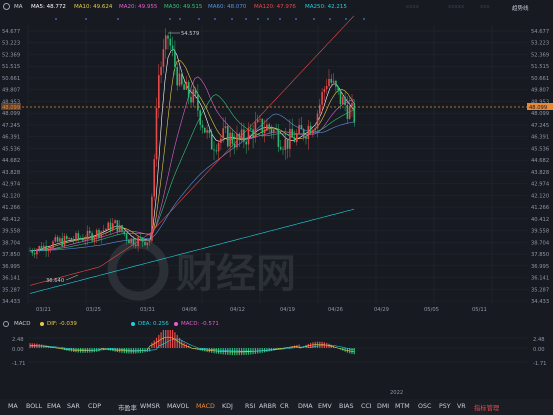 The height and width of the screenshot is (415, 553). I want to click on tab-22: 指标管理, so click(486, 407).